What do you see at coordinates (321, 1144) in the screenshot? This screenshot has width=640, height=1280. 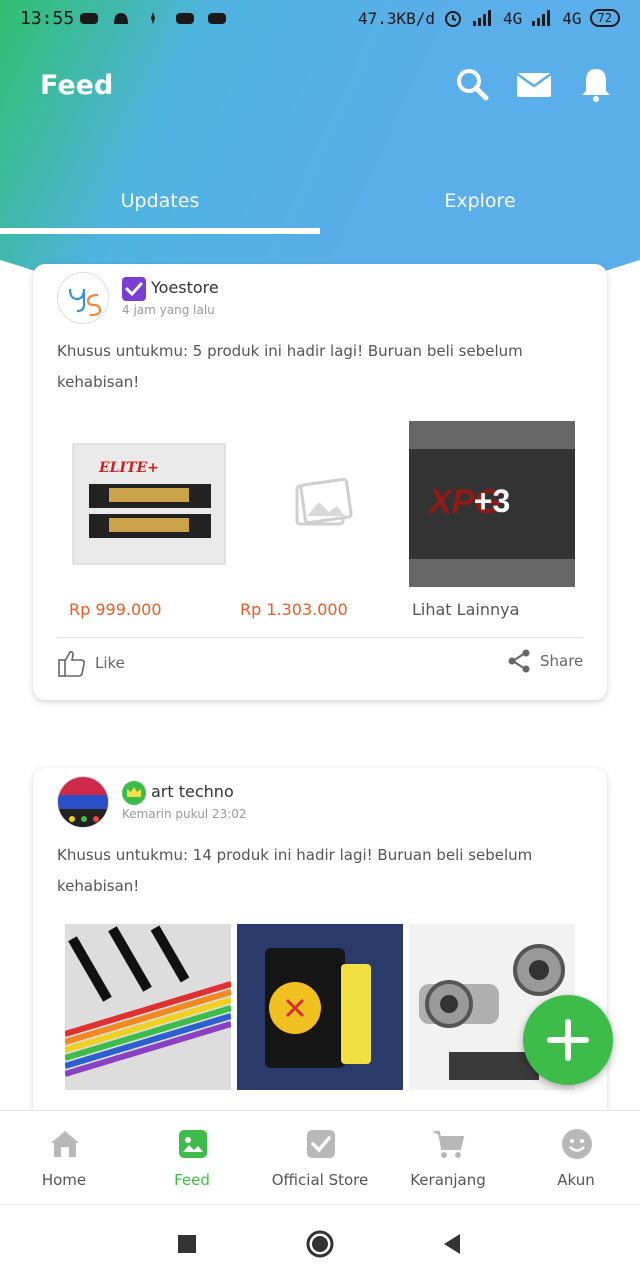 I see `official-store-icon` at bounding box center [321, 1144].